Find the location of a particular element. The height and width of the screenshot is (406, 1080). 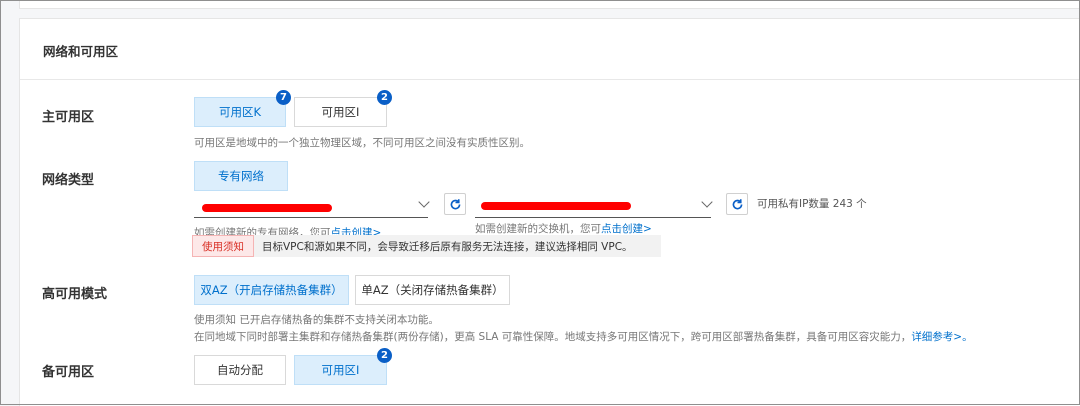

card-header: 网络和可用区 is located at coordinates (550, 49).